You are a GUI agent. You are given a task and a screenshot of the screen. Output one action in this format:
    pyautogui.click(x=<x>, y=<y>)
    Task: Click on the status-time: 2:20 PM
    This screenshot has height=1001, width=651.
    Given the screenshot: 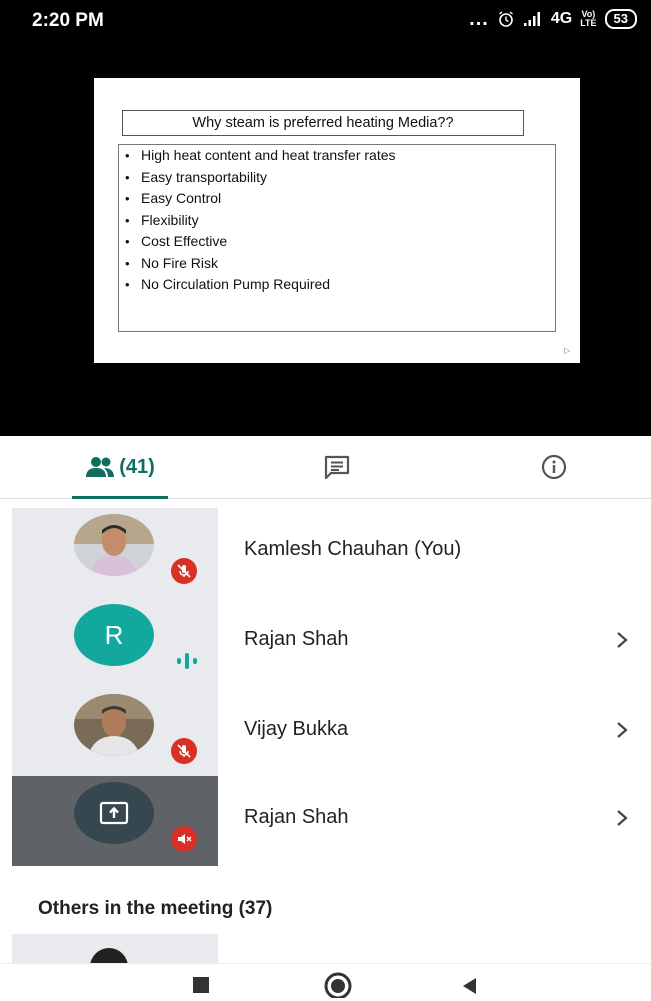 What is the action you would take?
    pyautogui.click(x=68, y=20)
    